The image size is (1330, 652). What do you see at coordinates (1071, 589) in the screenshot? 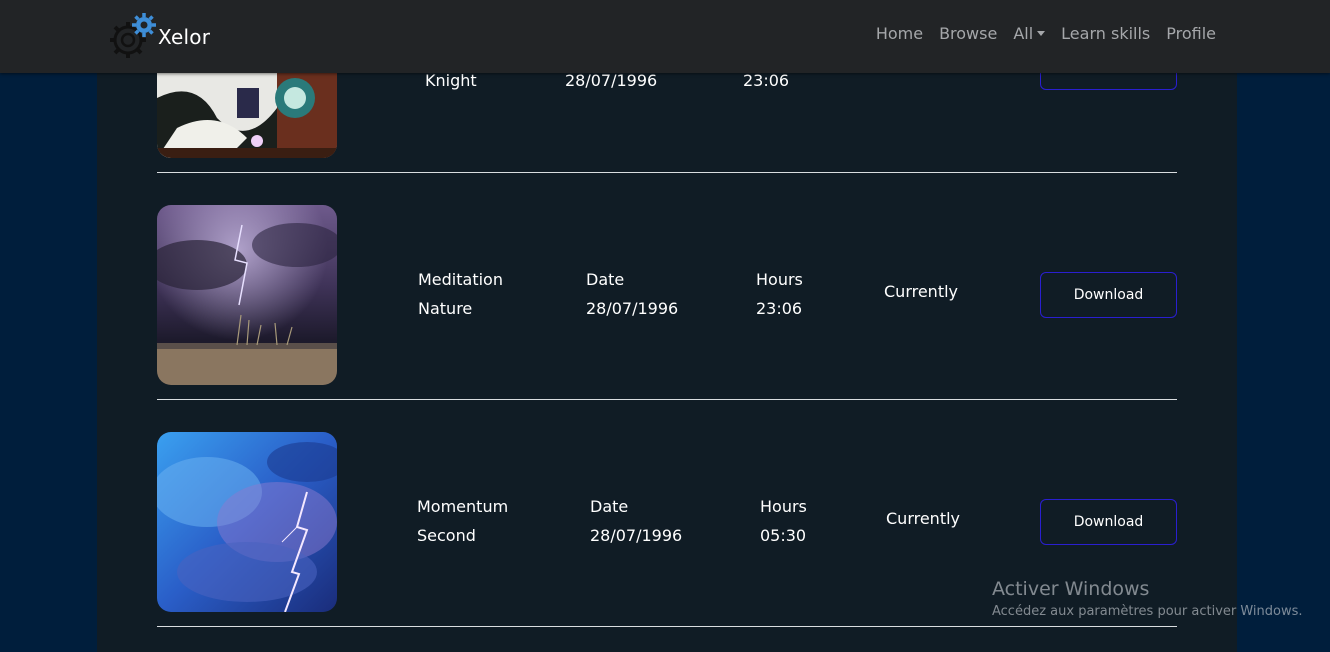
I see `watermark-title: Activer Windows` at bounding box center [1071, 589].